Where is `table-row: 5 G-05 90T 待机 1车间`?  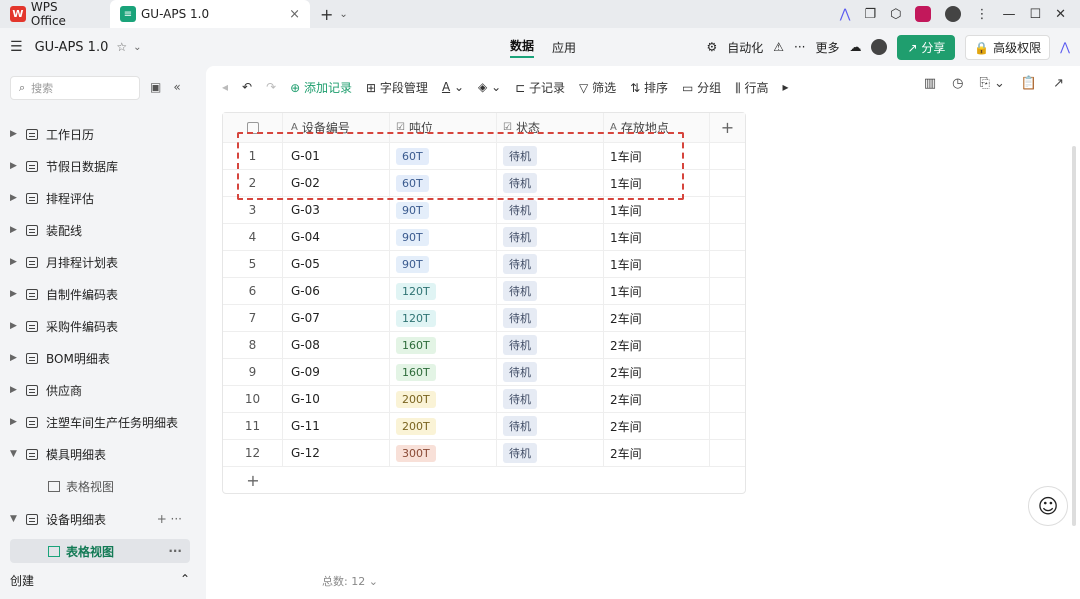 table-row: 5 G-05 90T 待机 1车间 is located at coordinates (484, 264).